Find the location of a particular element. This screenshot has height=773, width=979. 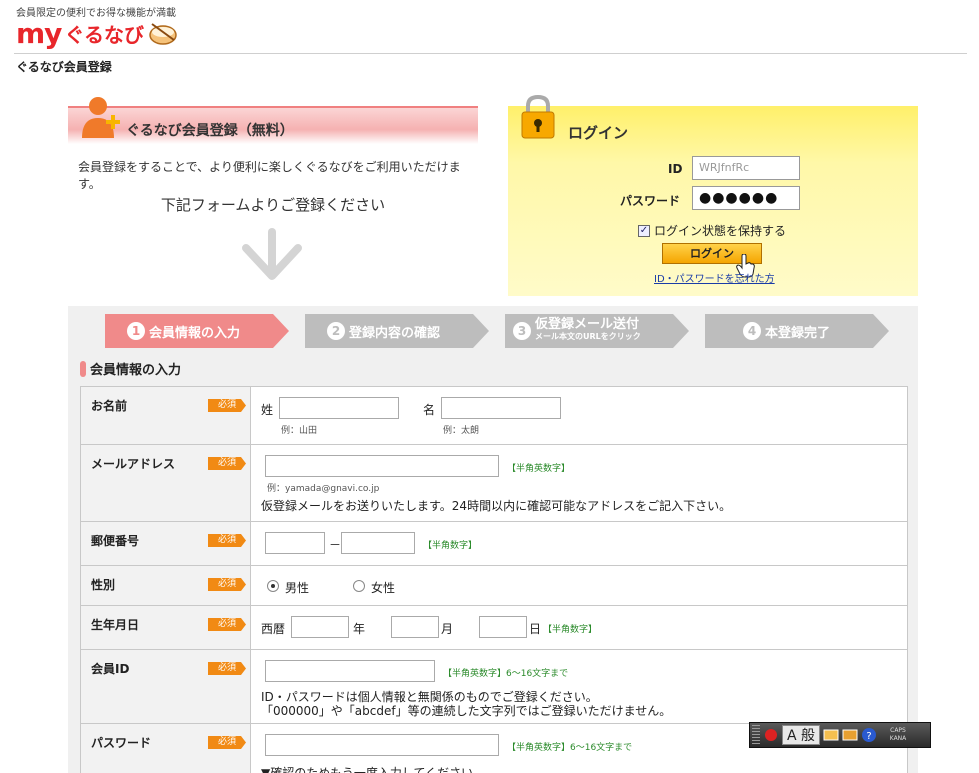

ime-grip is located at coordinates (756, 735).